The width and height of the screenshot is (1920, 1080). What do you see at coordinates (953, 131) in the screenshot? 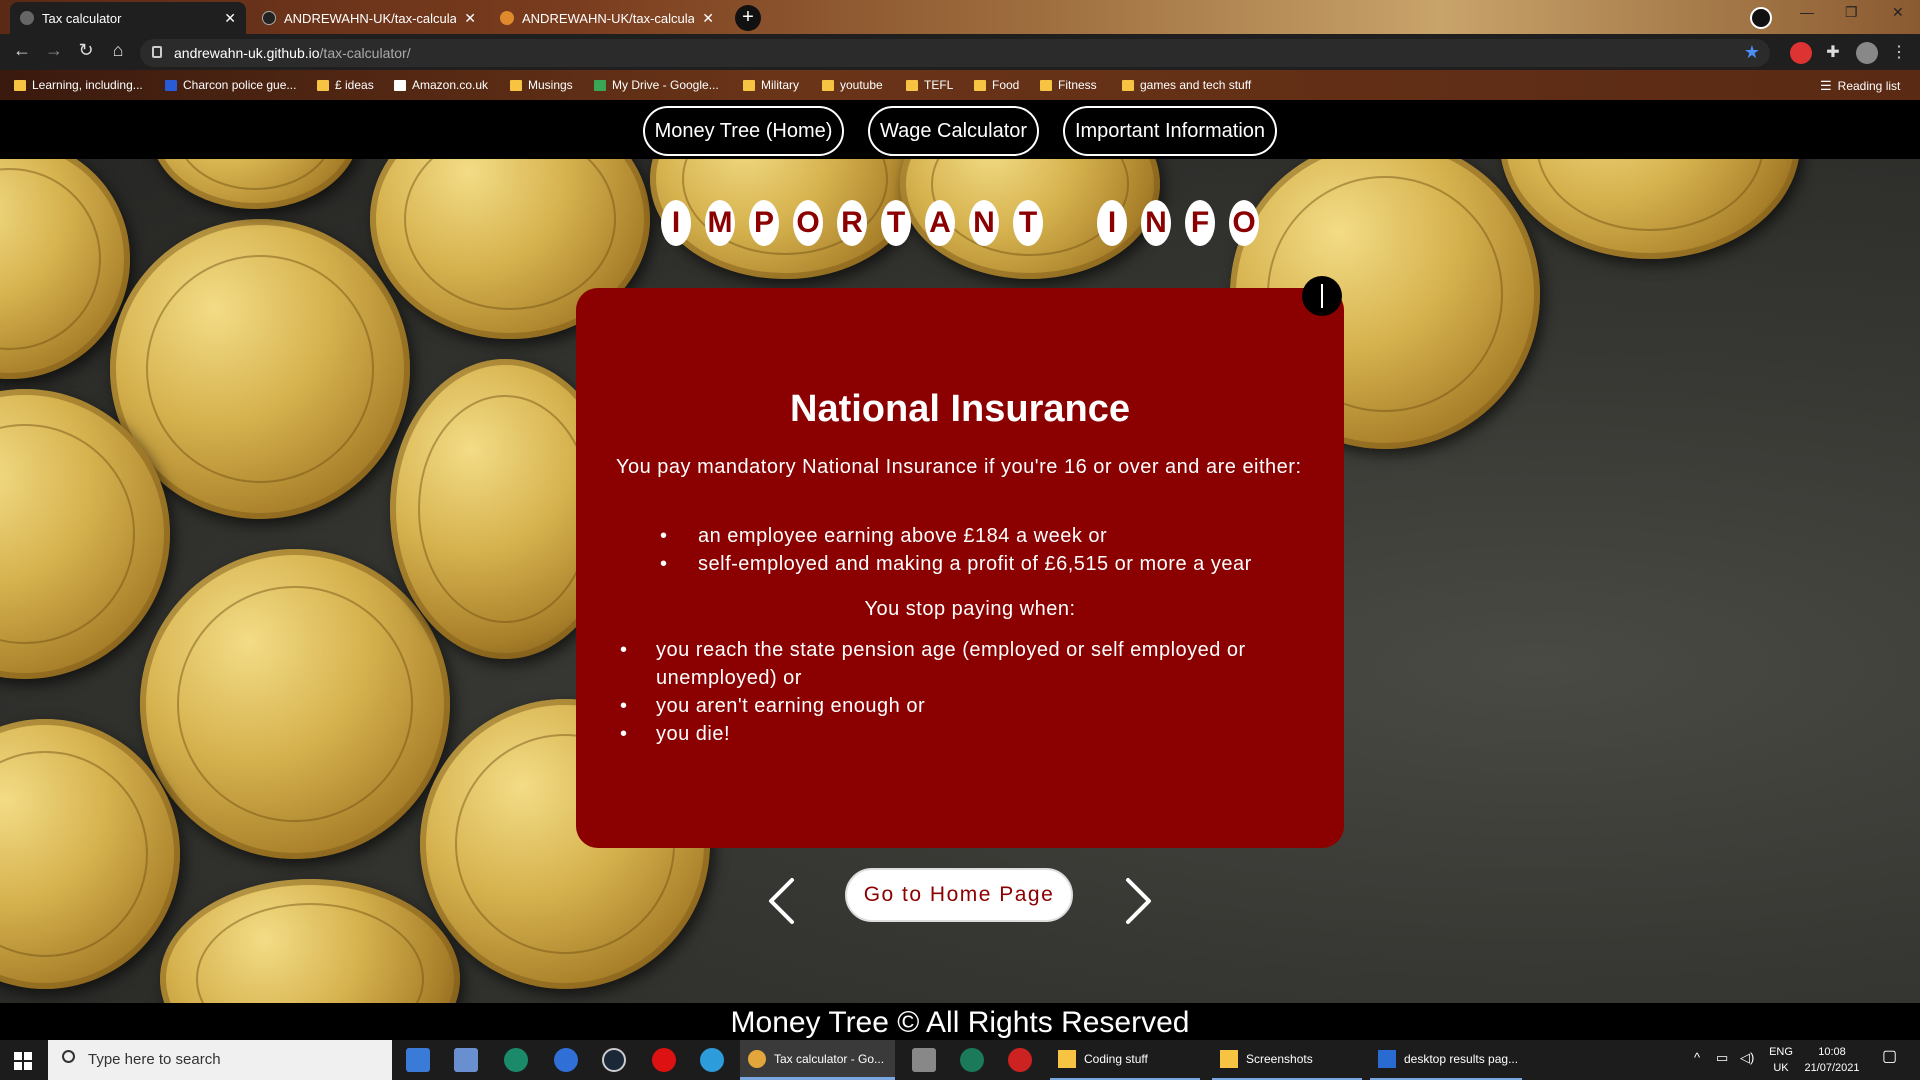
I see `nav-wage-calculator-button: Wage Calculator` at bounding box center [953, 131].